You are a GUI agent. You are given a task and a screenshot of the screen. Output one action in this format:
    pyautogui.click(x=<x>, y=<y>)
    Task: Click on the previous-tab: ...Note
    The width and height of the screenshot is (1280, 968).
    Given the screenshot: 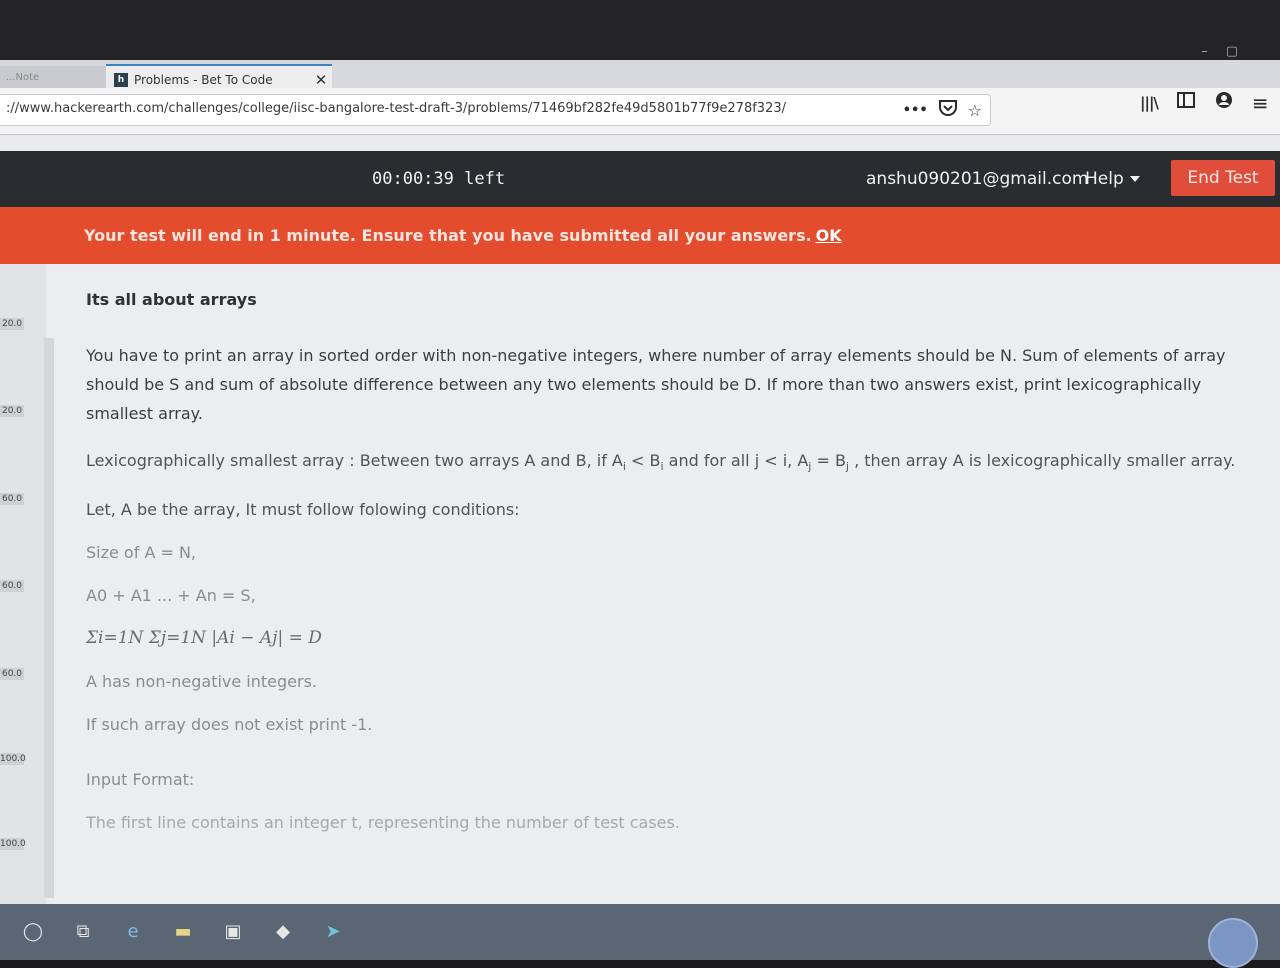 What is the action you would take?
    pyautogui.click(x=53, y=78)
    